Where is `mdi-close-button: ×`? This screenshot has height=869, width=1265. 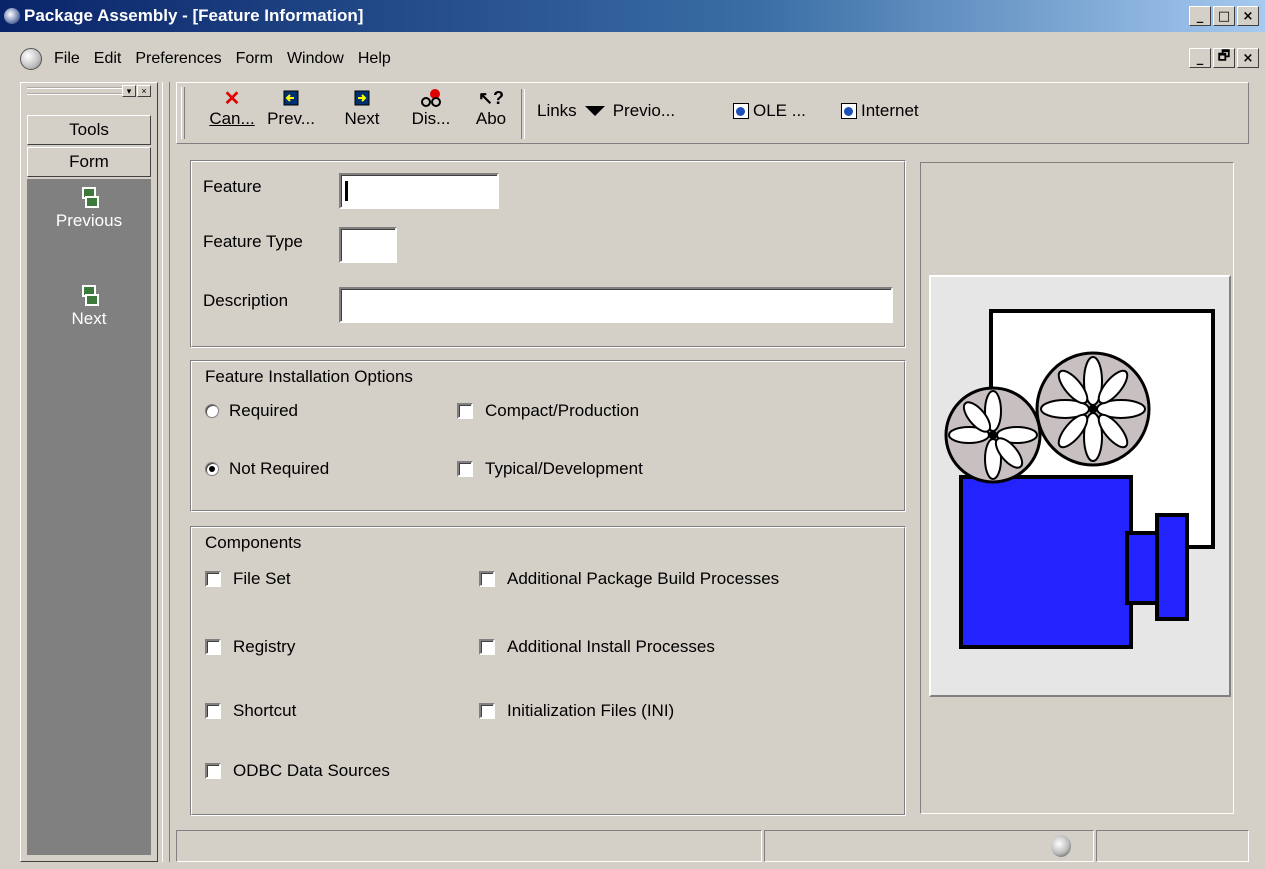
mdi-close-button: × is located at coordinates (1248, 58).